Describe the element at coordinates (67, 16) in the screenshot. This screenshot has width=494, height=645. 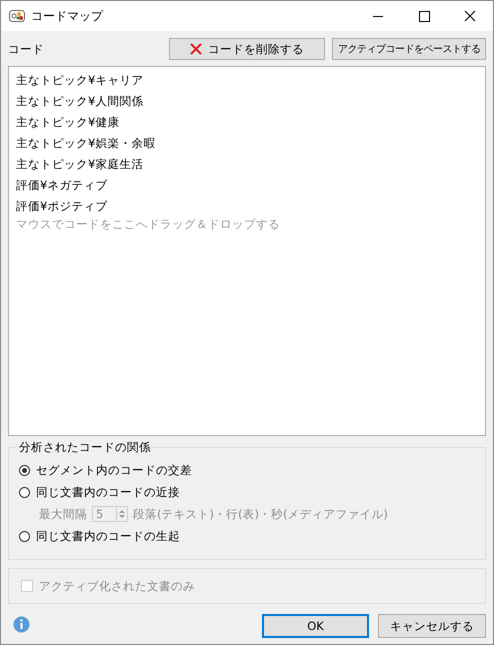
I see `window-title: コードマップ` at that location.